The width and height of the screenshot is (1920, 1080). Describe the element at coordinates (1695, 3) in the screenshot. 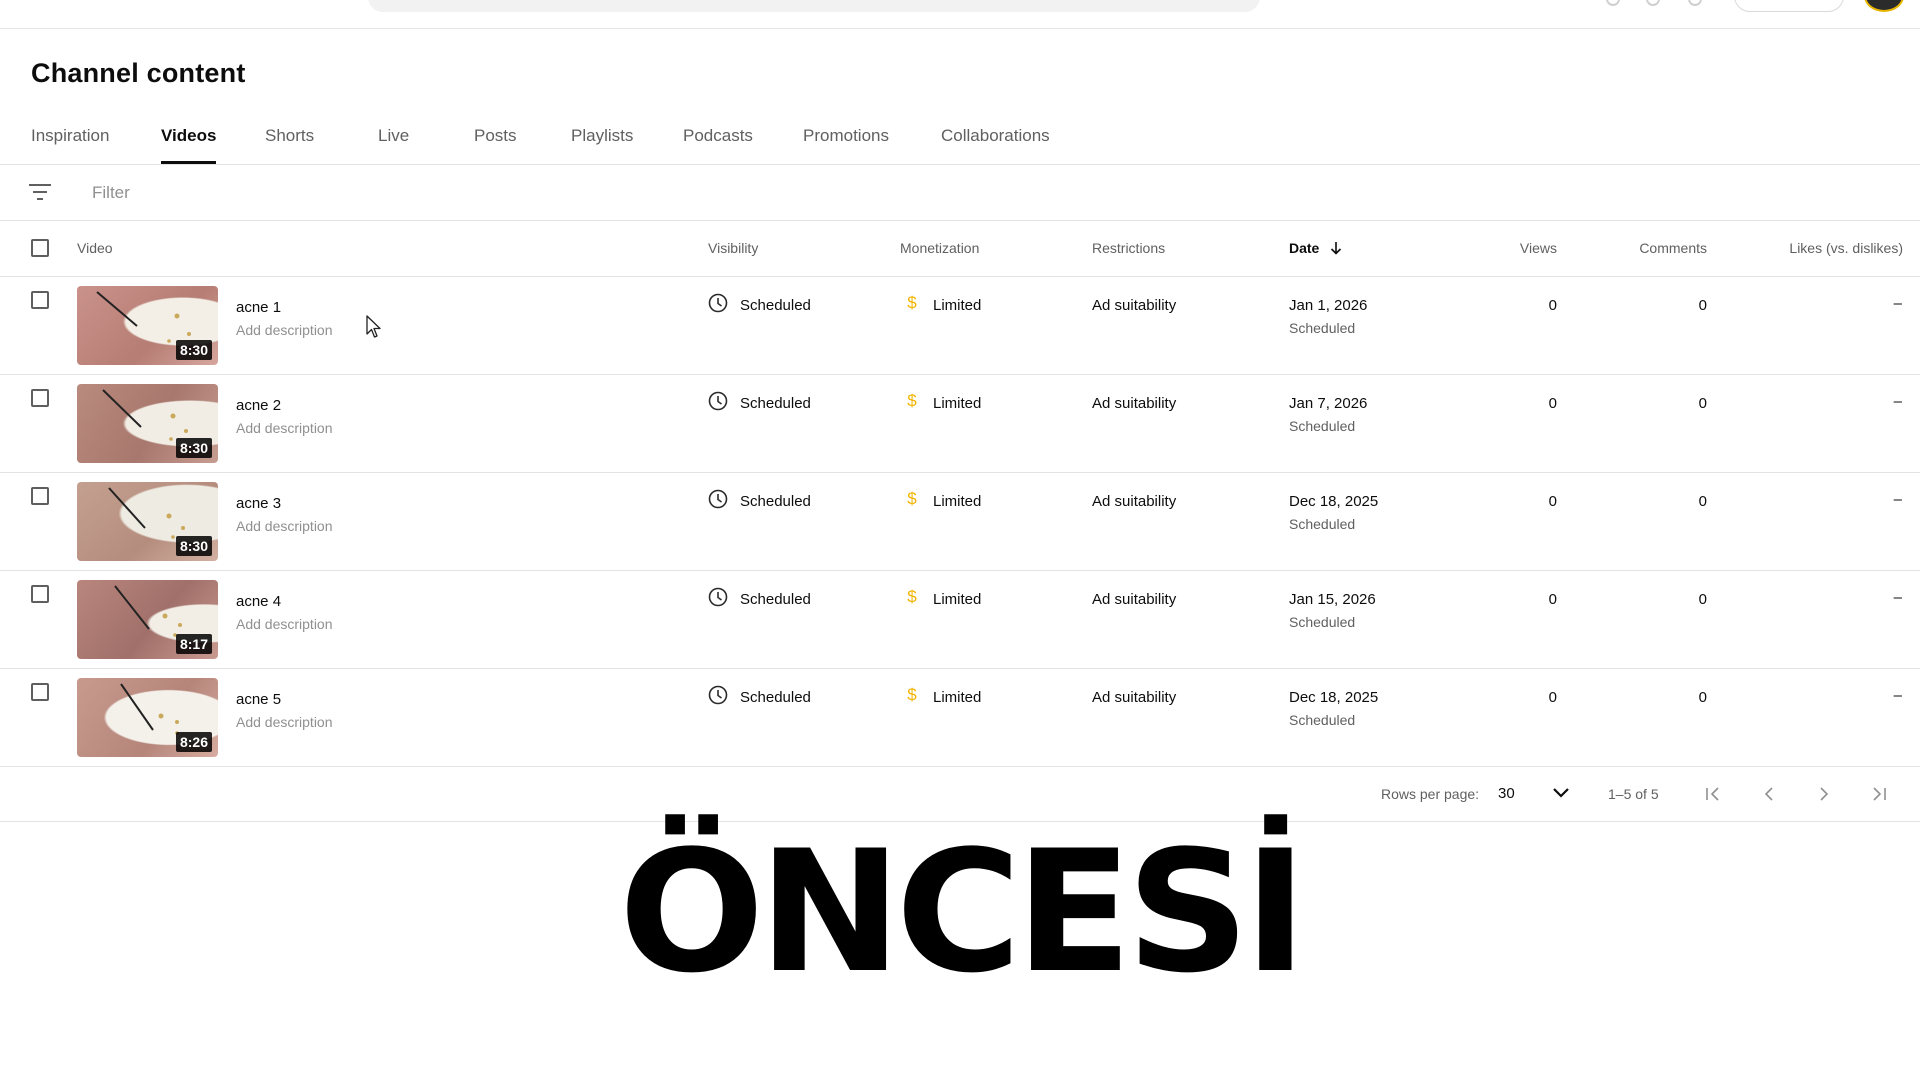

I see `notifications-icon` at that location.